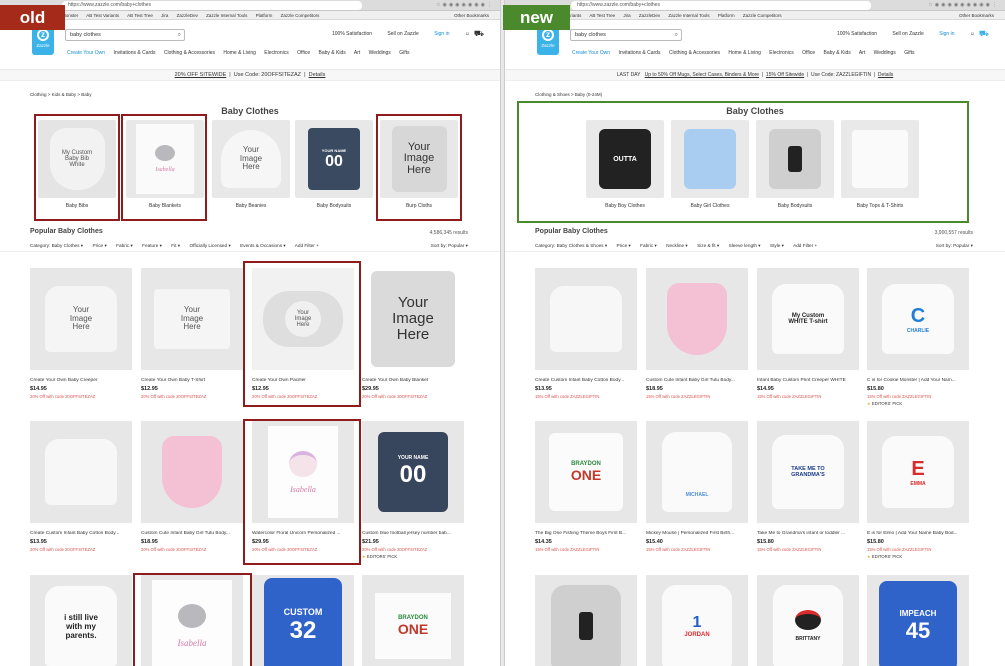  Describe the element at coordinates (639, 53) in the screenshot. I see `nav-invitations: Invitations & Cards` at that location.